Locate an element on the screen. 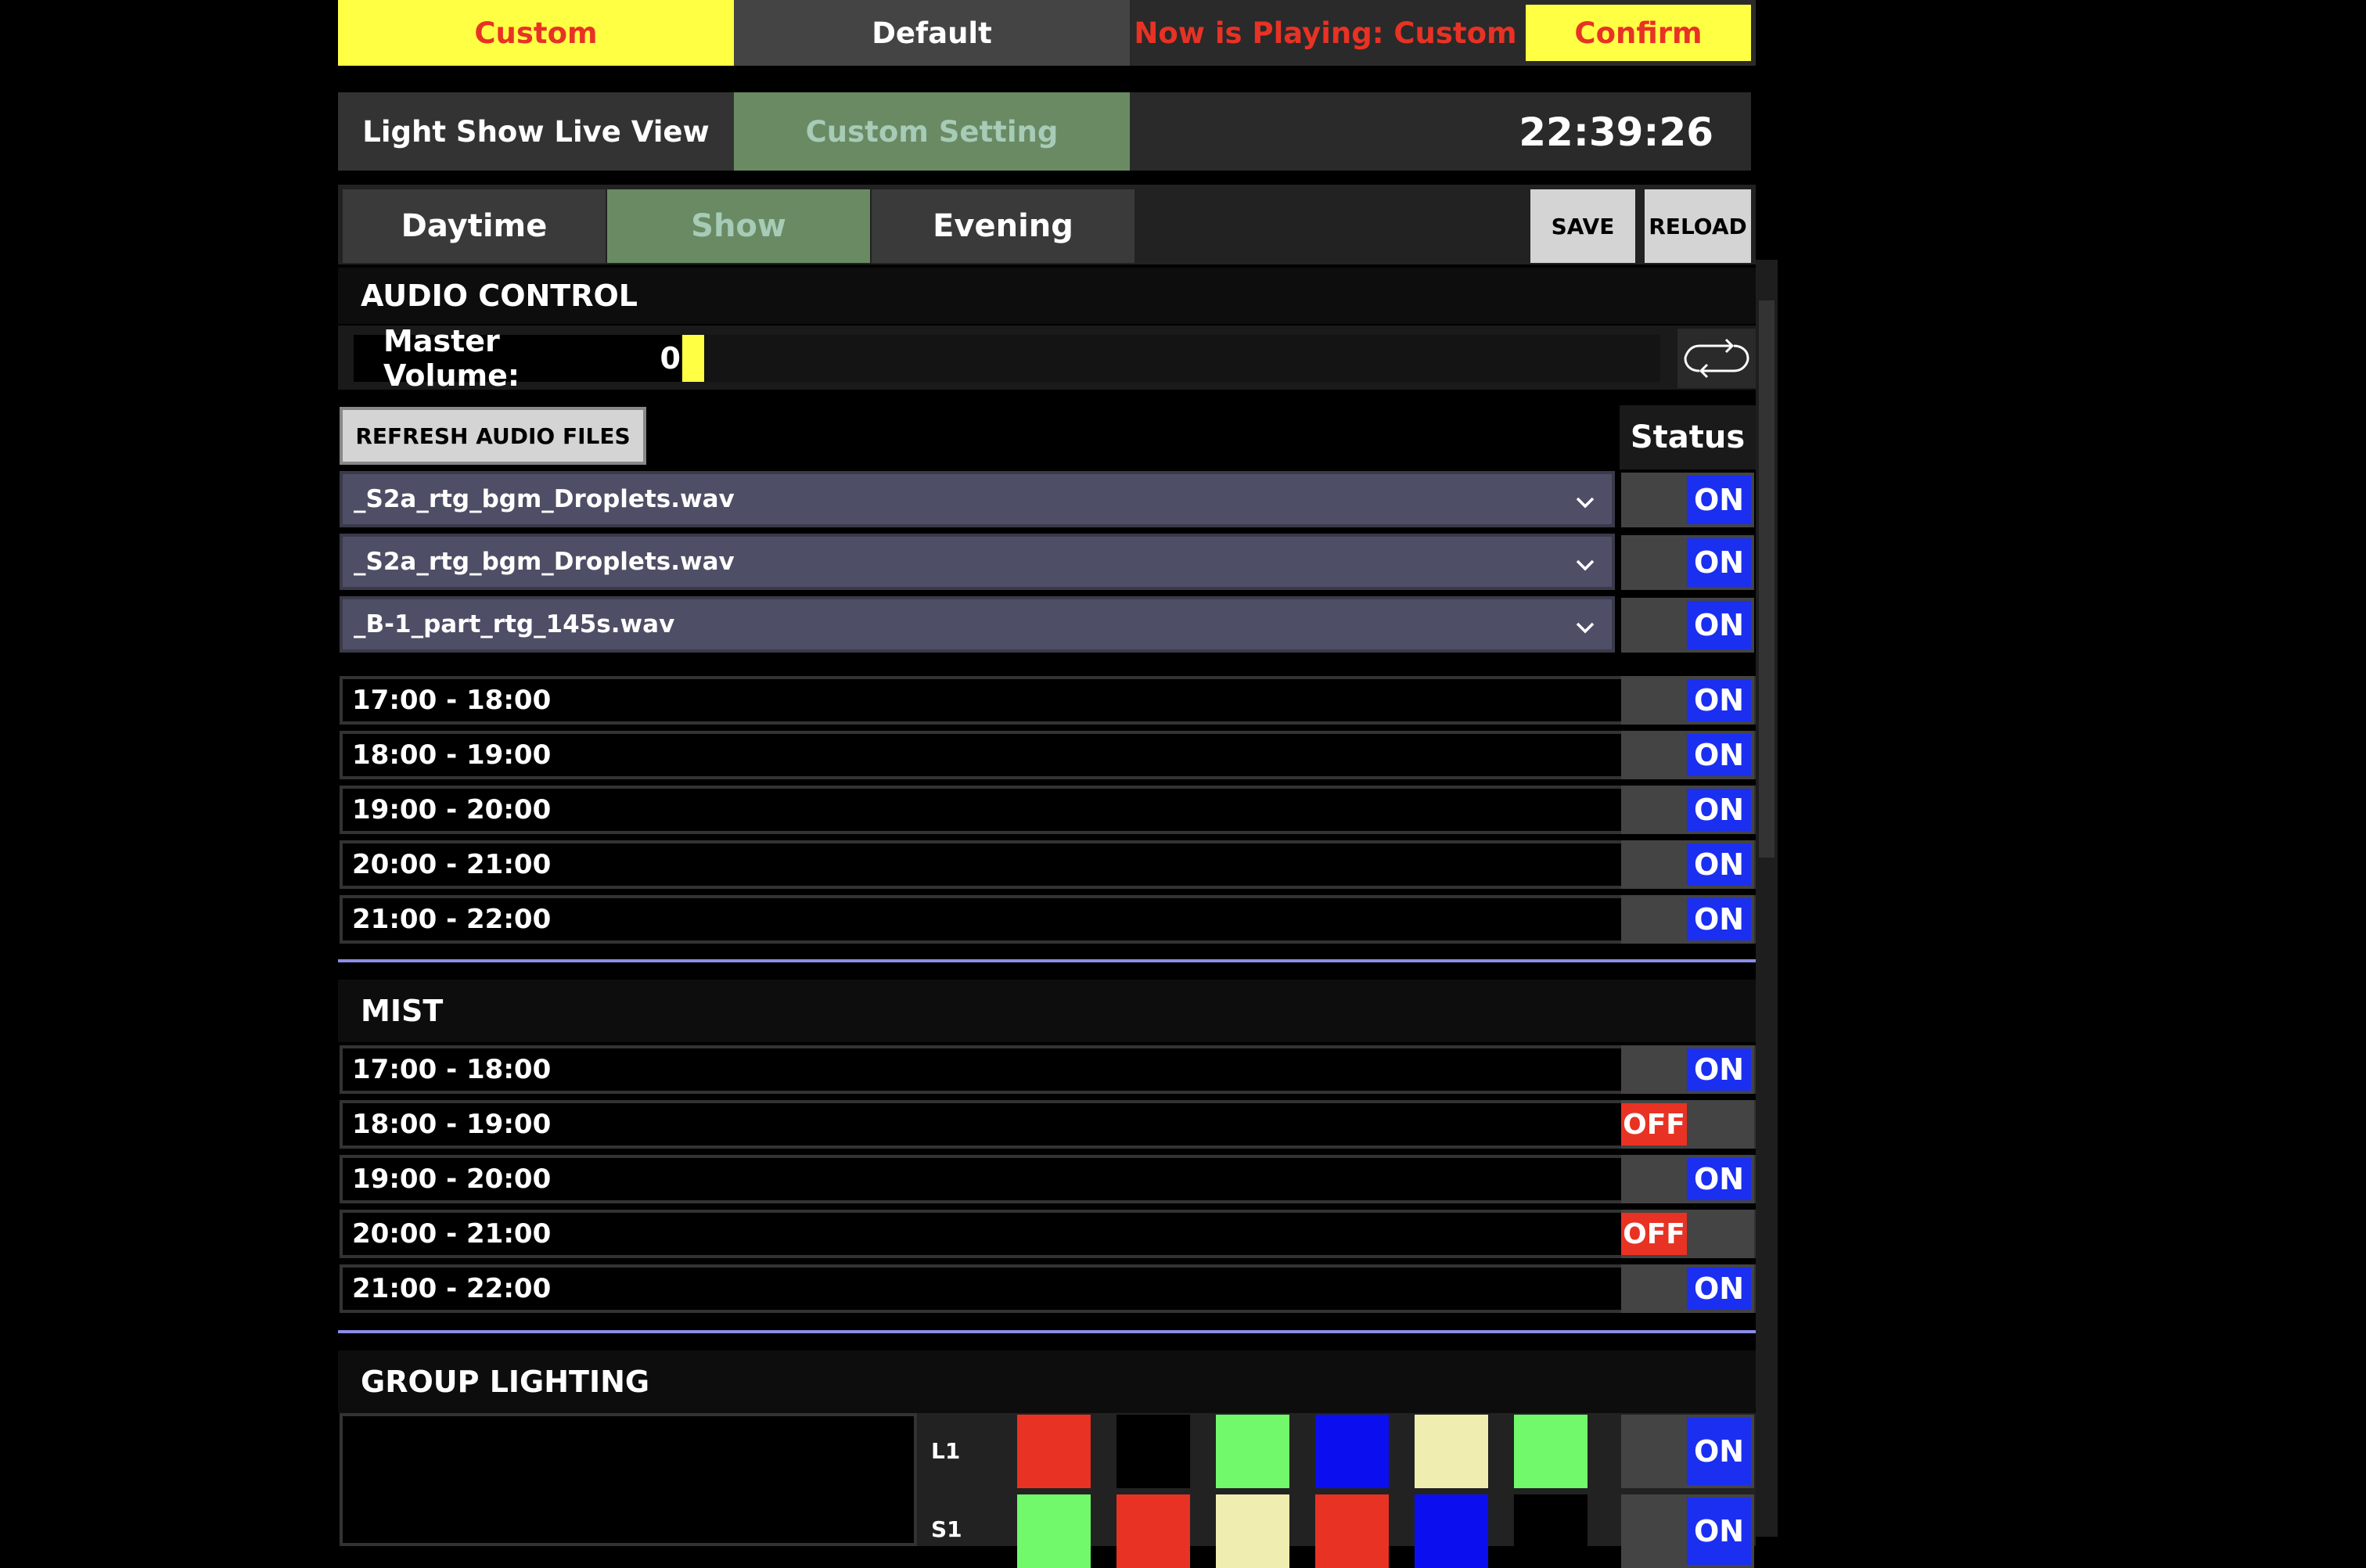  status-header: Status is located at coordinates (1688, 437).